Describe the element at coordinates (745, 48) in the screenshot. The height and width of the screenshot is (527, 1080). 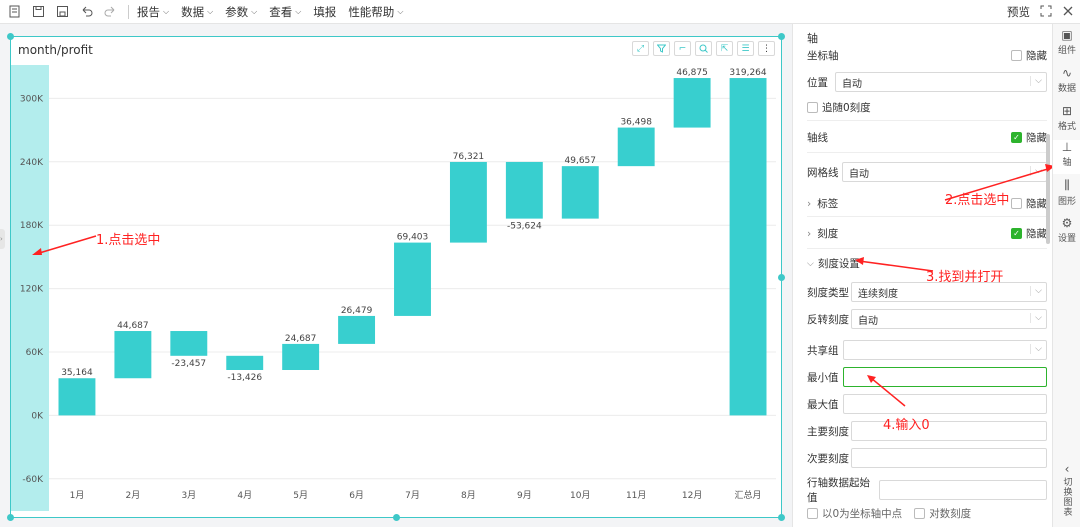
I see `list-icon: ☰` at that location.